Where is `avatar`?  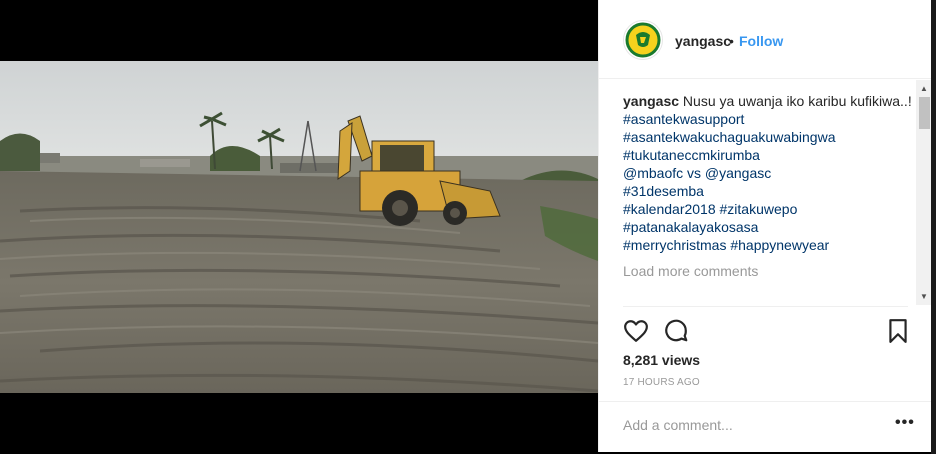
avatar is located at coordinates (643, 40).